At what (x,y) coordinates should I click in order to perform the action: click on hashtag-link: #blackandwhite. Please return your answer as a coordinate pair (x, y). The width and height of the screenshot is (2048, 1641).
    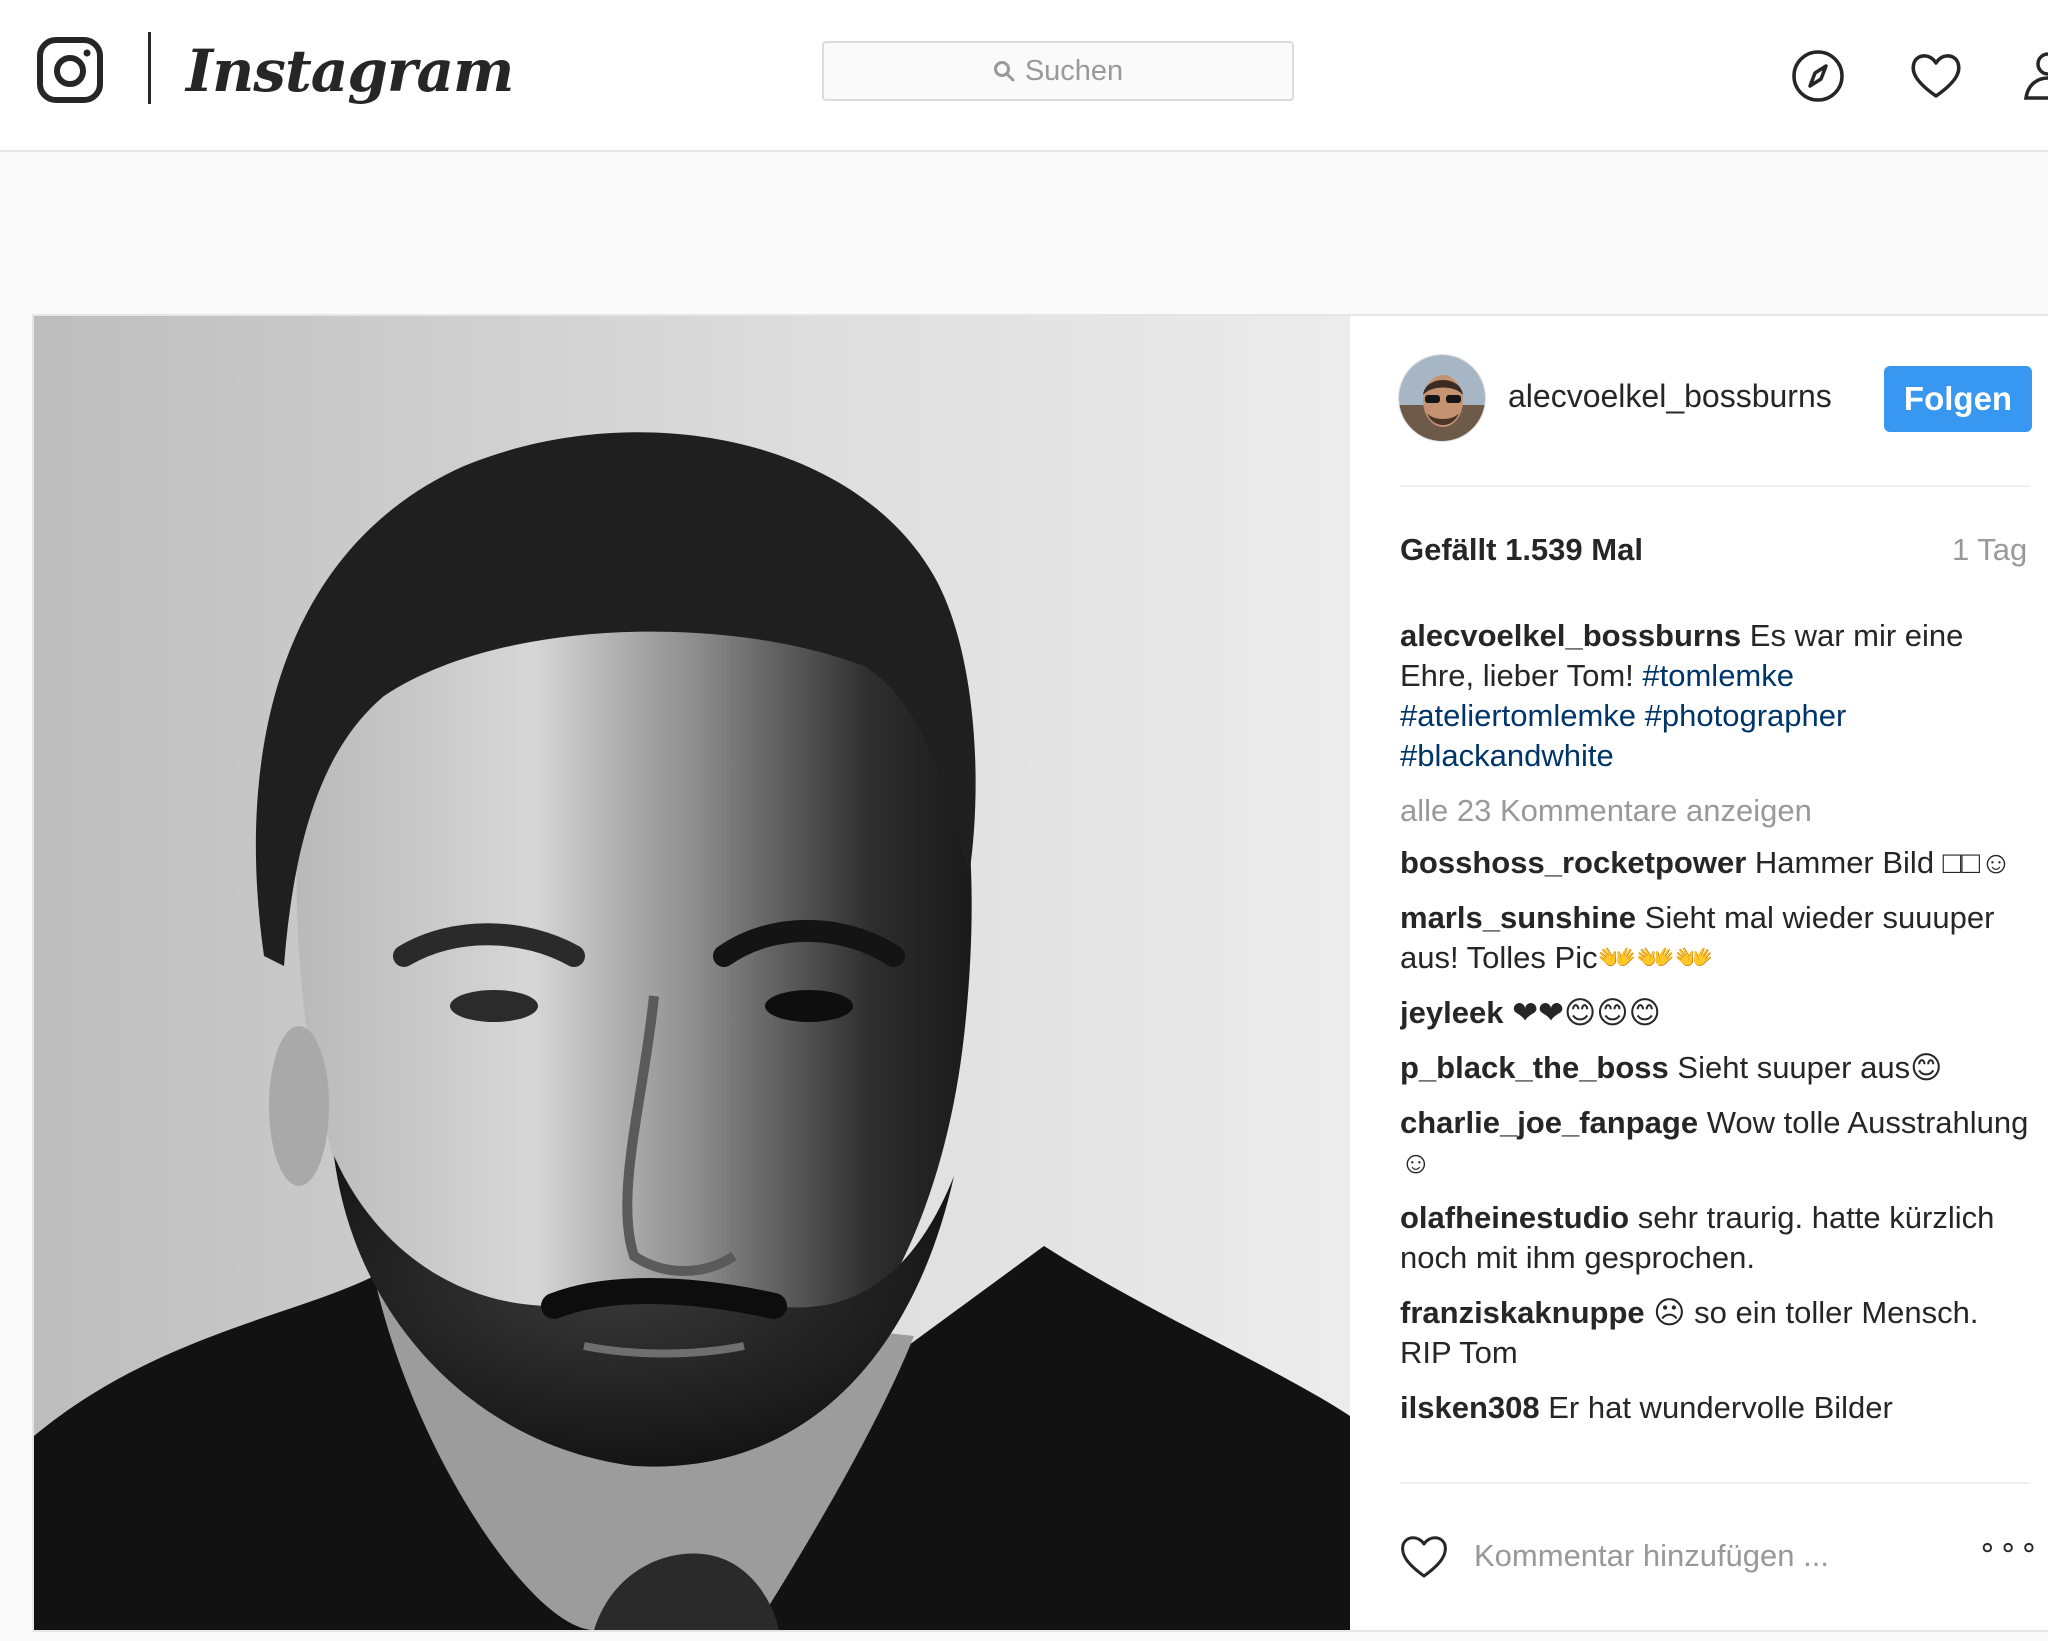
    Looking at the image, I should click on (1507, 755).